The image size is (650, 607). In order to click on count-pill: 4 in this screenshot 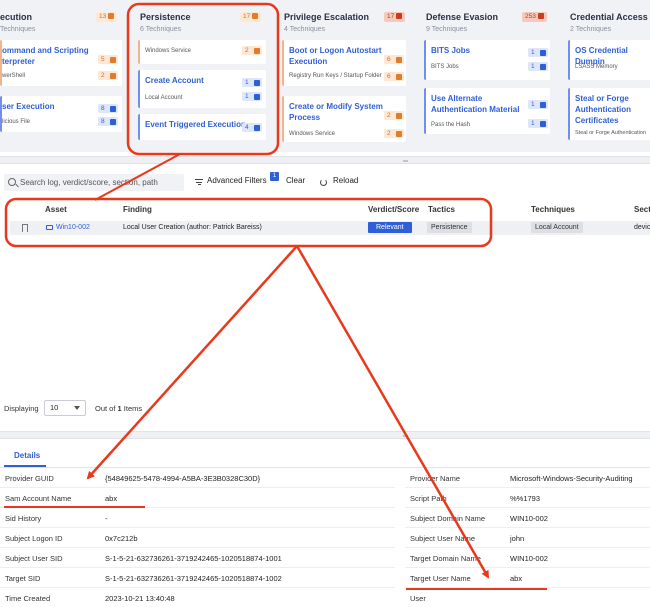, I will do `click(252, 127)`.